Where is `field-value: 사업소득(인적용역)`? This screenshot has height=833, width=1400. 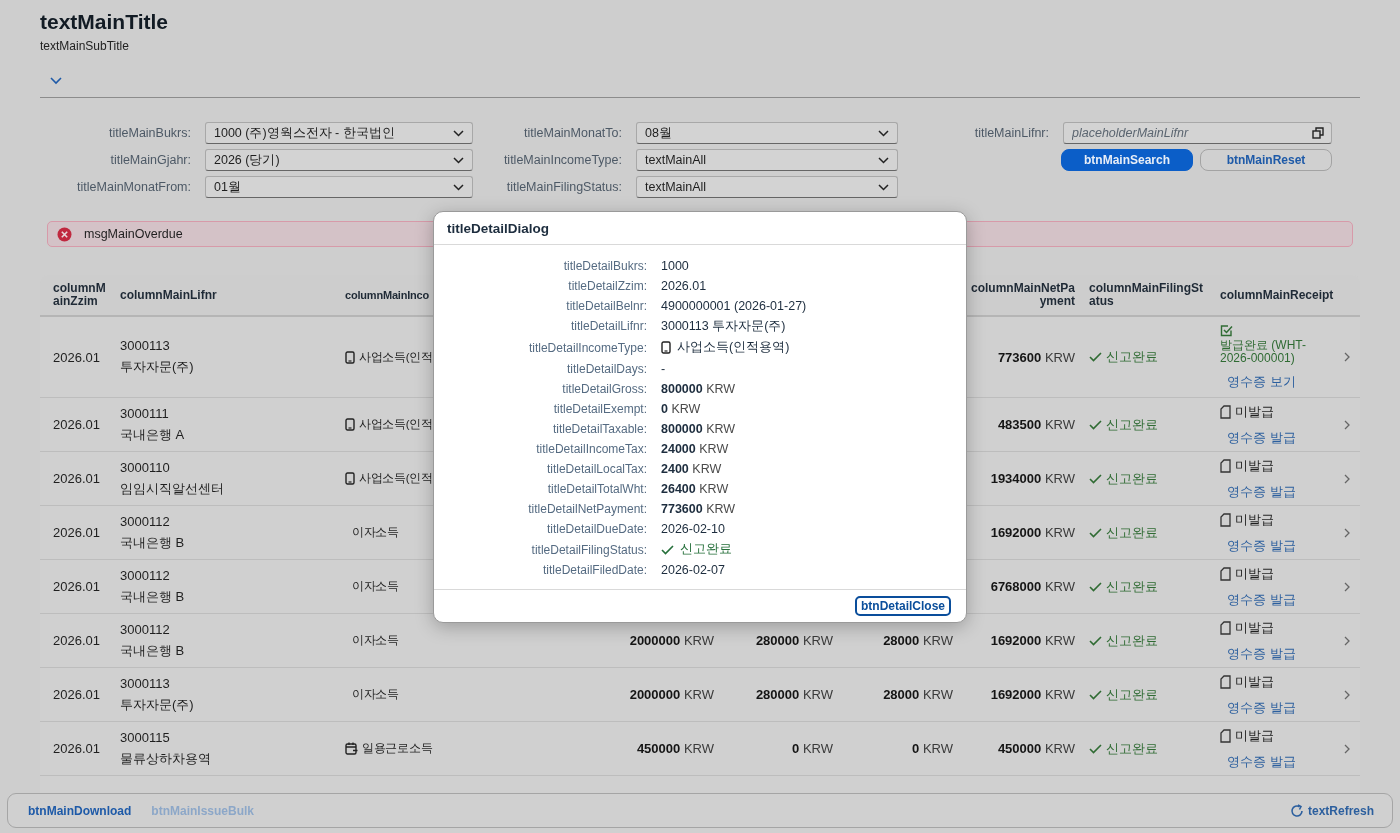
field-value: 사업소득(인적용역) is located at coordinates (733, 347).